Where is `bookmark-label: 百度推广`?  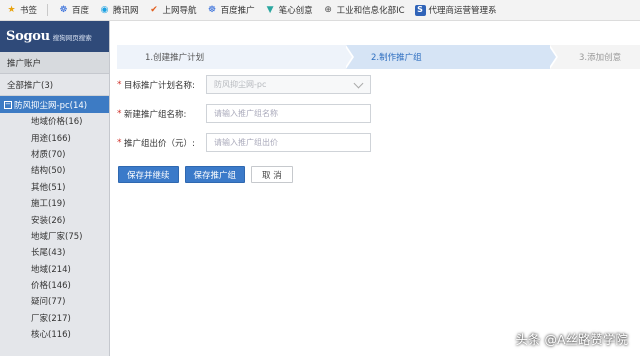
bookmark-label: 百度推广 is located at coordinates (237, 11).